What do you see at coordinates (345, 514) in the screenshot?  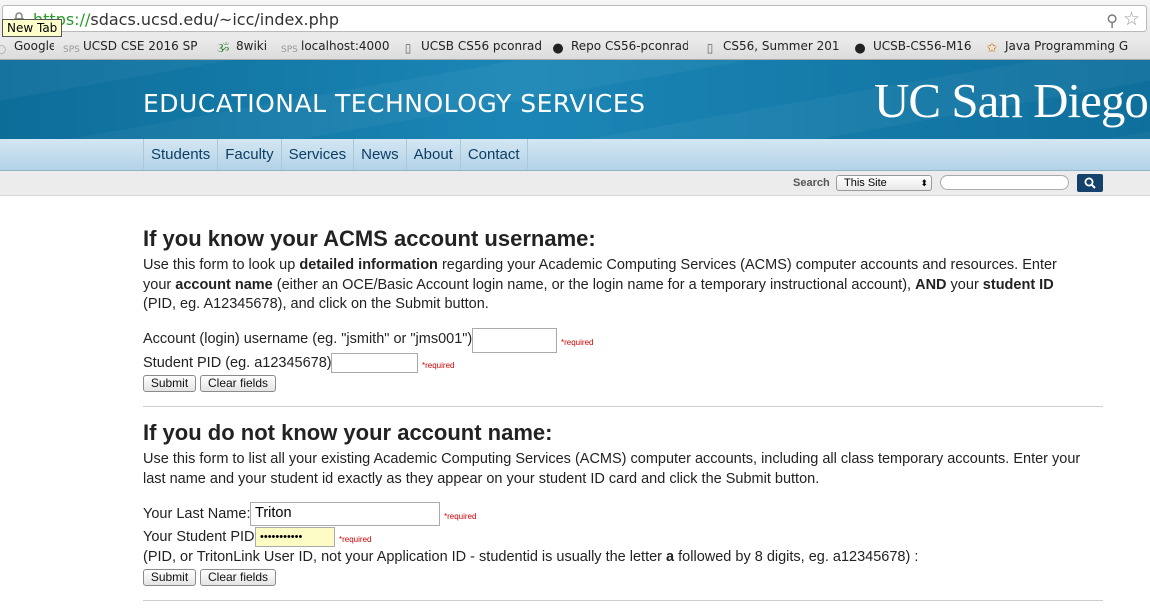 I see `lastname-input: Triton` at bounding box center [345, 514].